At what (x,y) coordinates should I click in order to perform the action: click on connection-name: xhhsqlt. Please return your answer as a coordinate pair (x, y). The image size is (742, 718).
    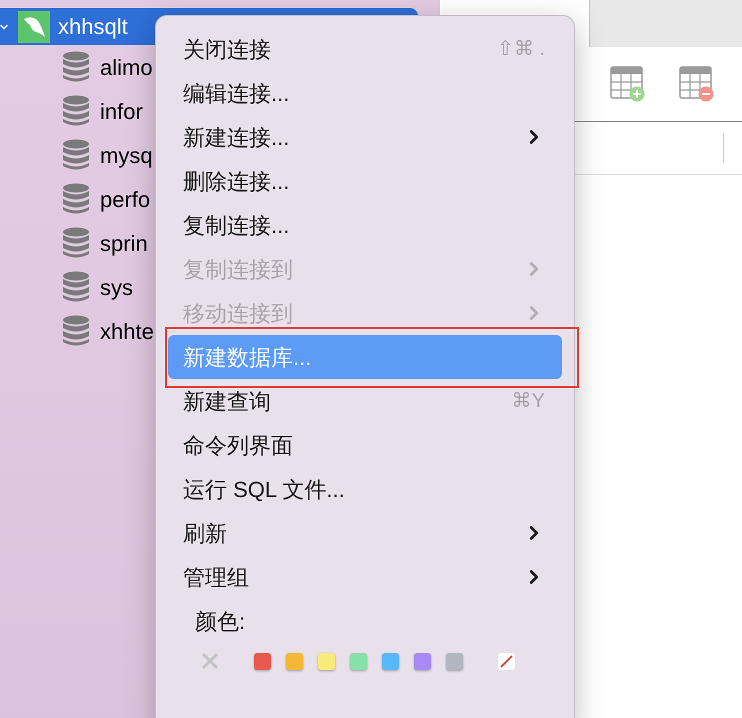
    Looking at the image, I should click on (93, 27).